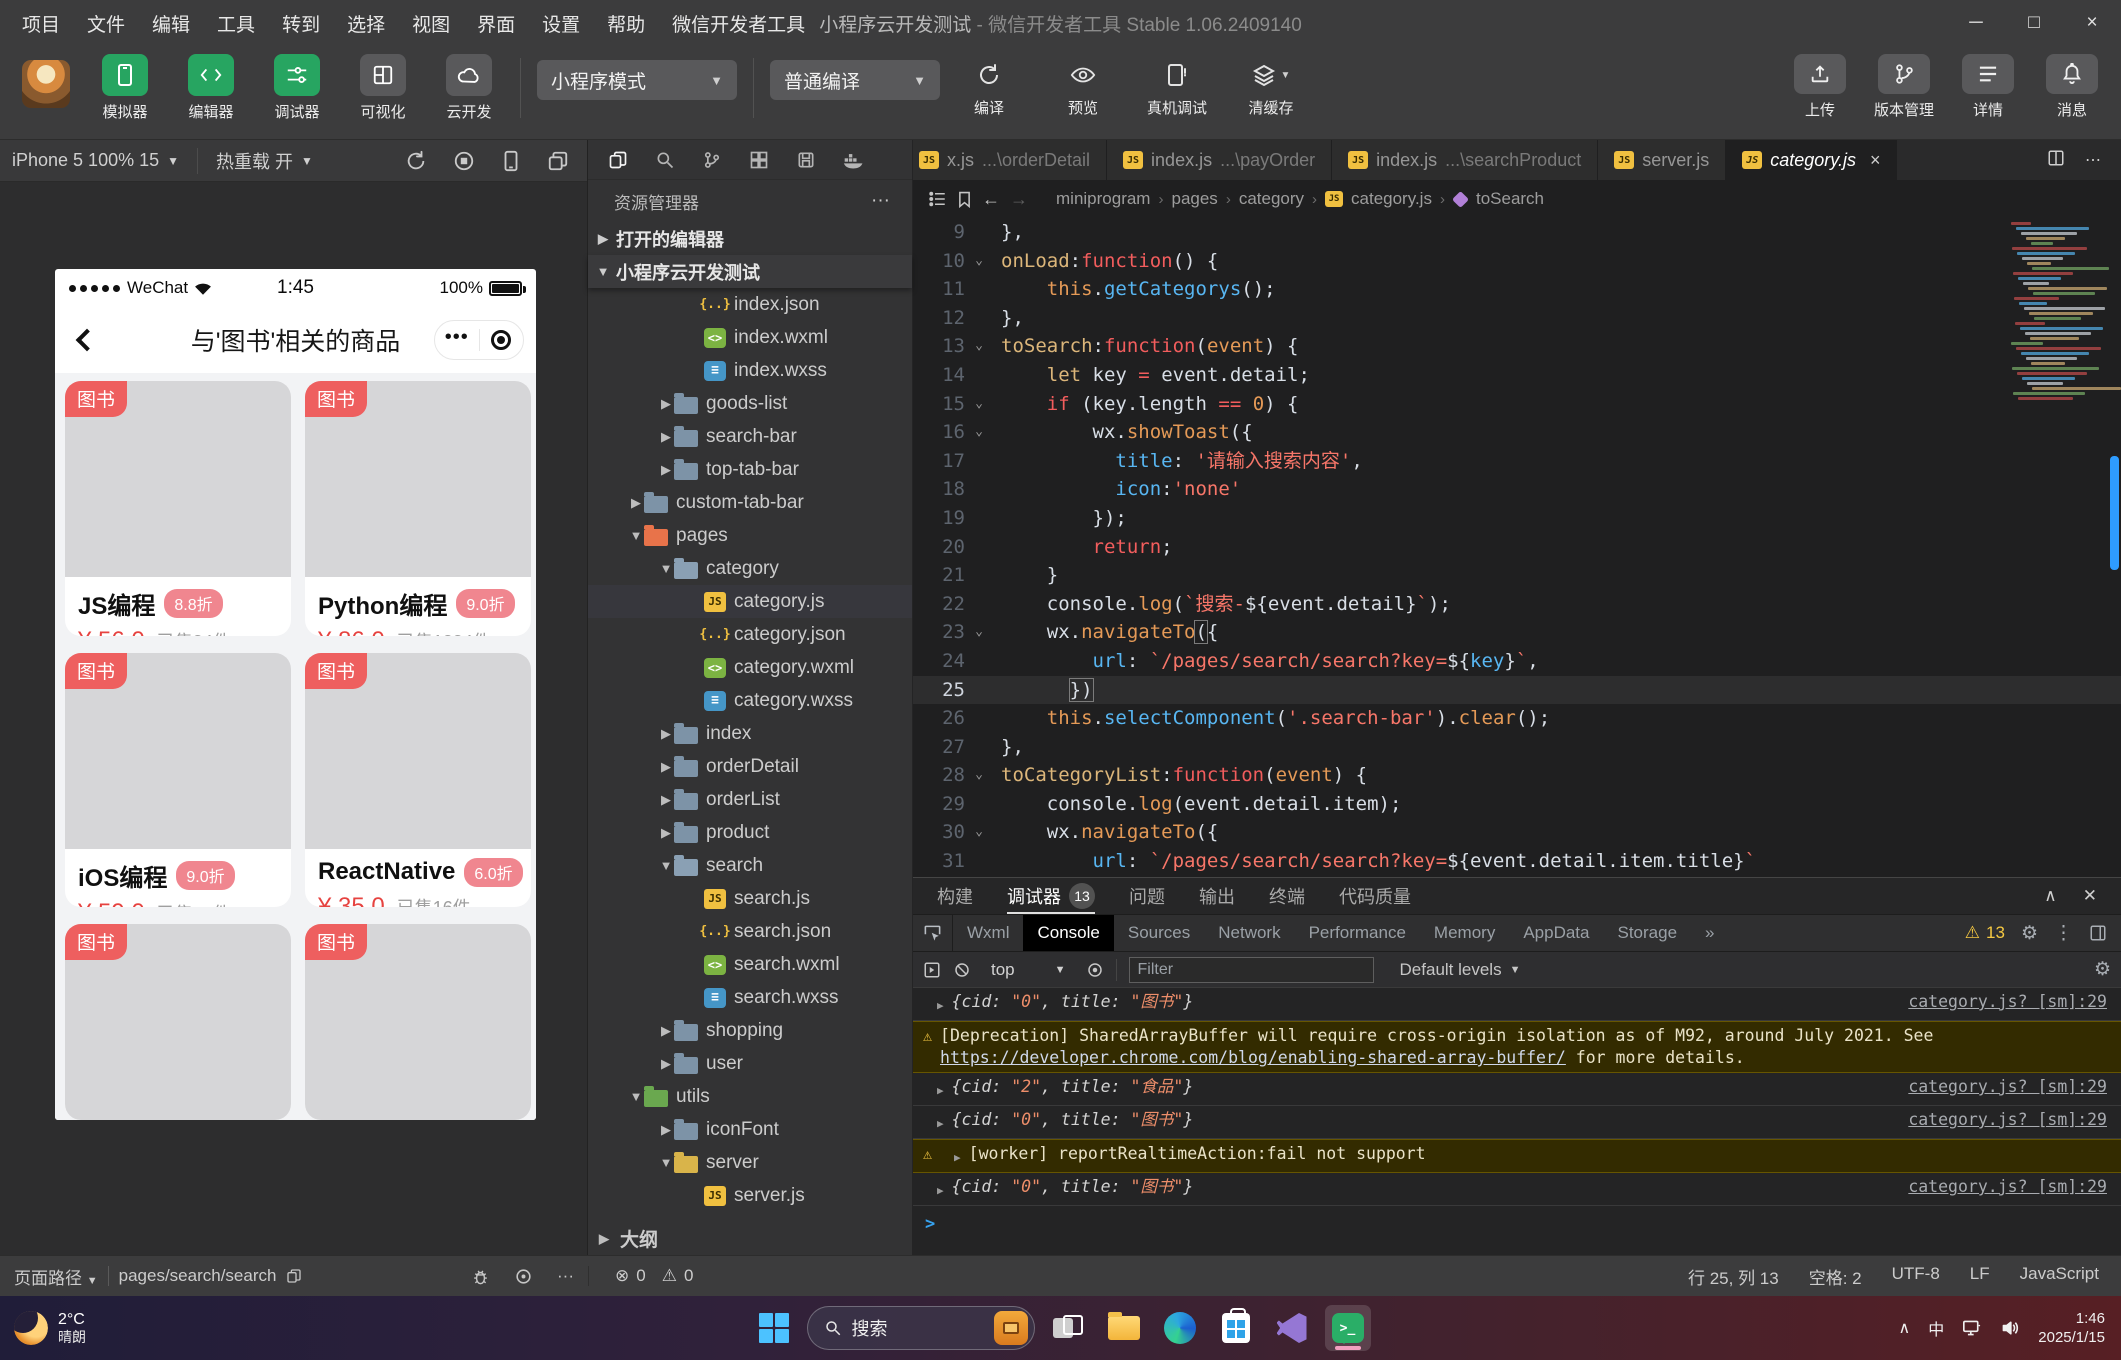  Describe the element at coordinates (496, 23) in the screenshot. I see `menu-item-界面: 界面` at that location.